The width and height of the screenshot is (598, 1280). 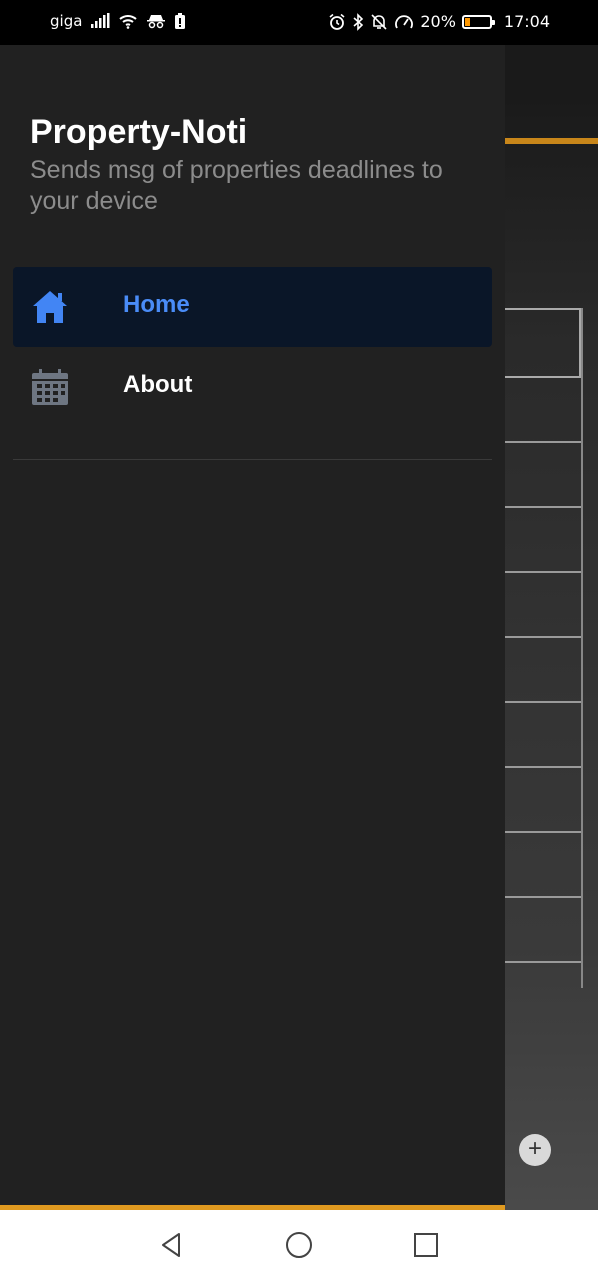 I want to click on battery-percent: 20%, so click(x=438, y=21).